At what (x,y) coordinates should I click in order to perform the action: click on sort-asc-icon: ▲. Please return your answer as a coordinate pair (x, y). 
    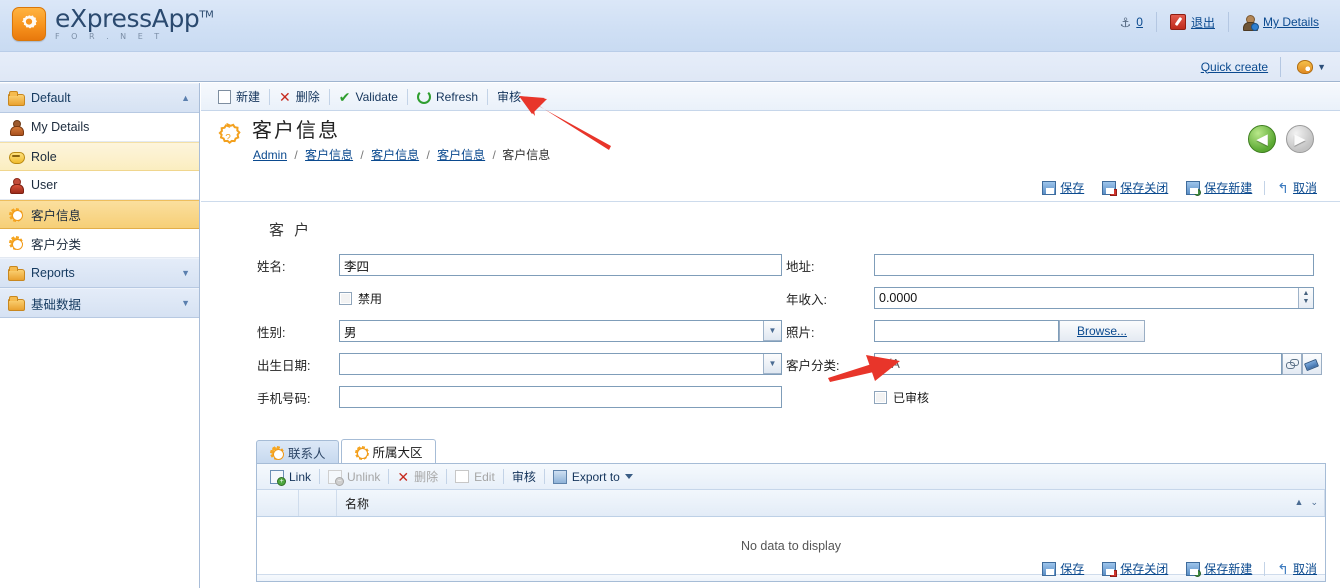
    Looking at the image, I should click on (1299, 502).